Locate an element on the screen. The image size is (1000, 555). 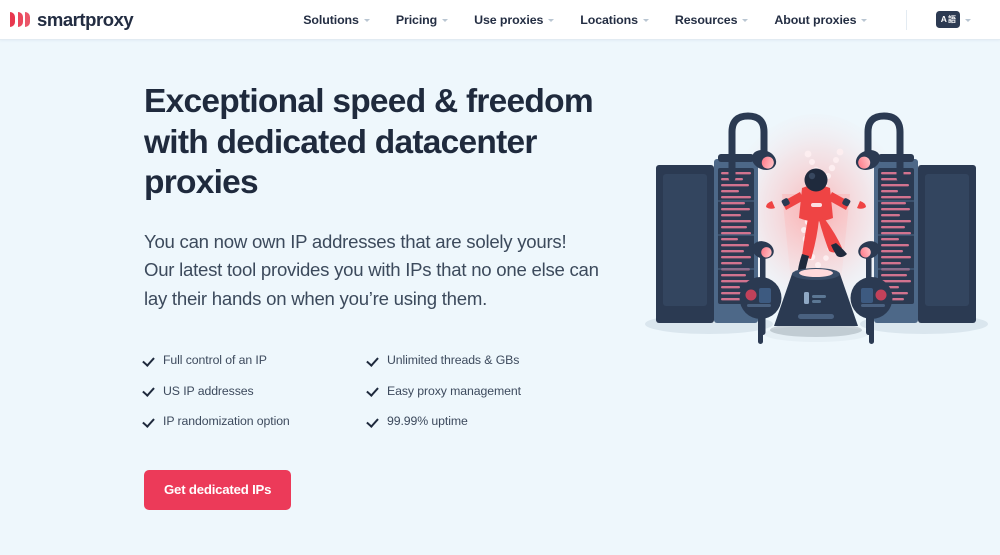
nav-item-pricing: Pricing is located at coordinates (422, 19).